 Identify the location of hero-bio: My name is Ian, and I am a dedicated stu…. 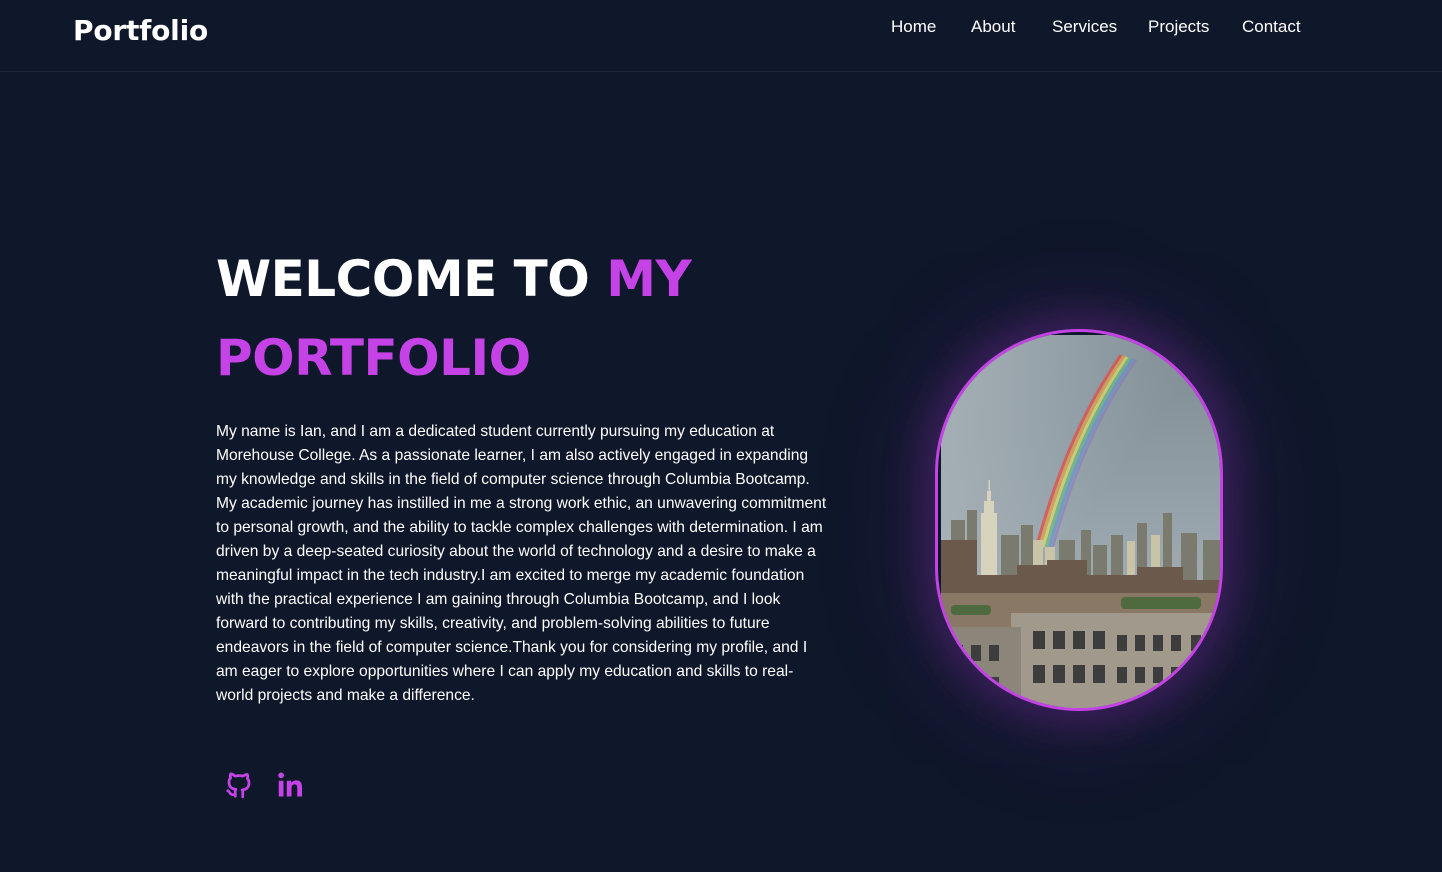
(521, 563).